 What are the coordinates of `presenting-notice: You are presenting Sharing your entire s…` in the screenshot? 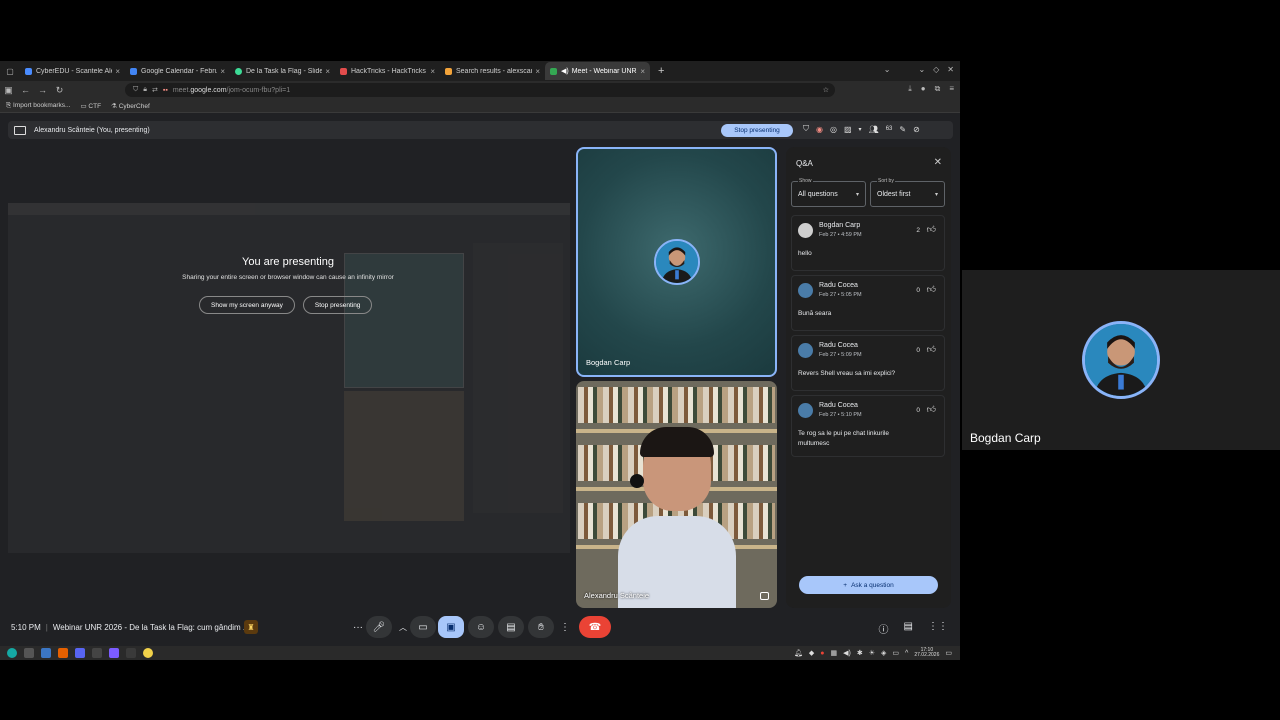 It's located at (288, 268).